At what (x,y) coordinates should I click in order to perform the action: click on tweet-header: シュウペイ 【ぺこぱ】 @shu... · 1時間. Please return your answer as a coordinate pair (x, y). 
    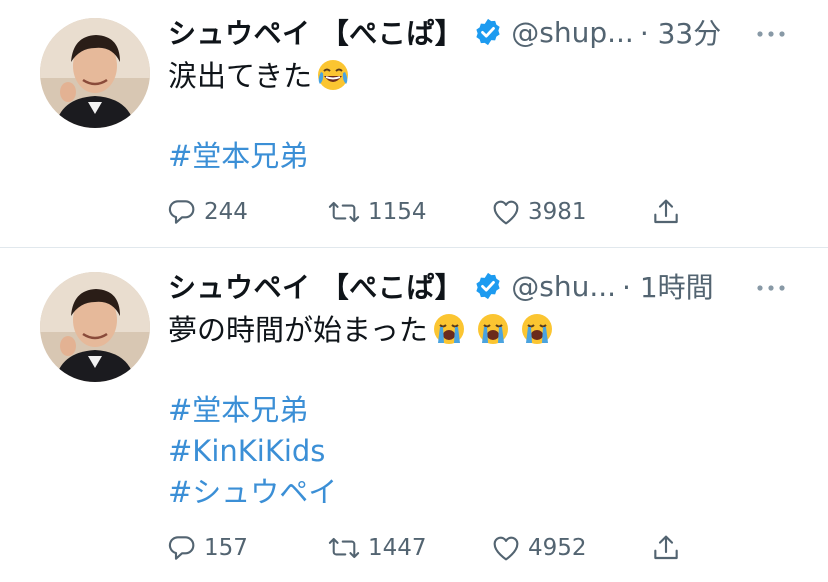
    Looking at the image, I should click on (488, 286).